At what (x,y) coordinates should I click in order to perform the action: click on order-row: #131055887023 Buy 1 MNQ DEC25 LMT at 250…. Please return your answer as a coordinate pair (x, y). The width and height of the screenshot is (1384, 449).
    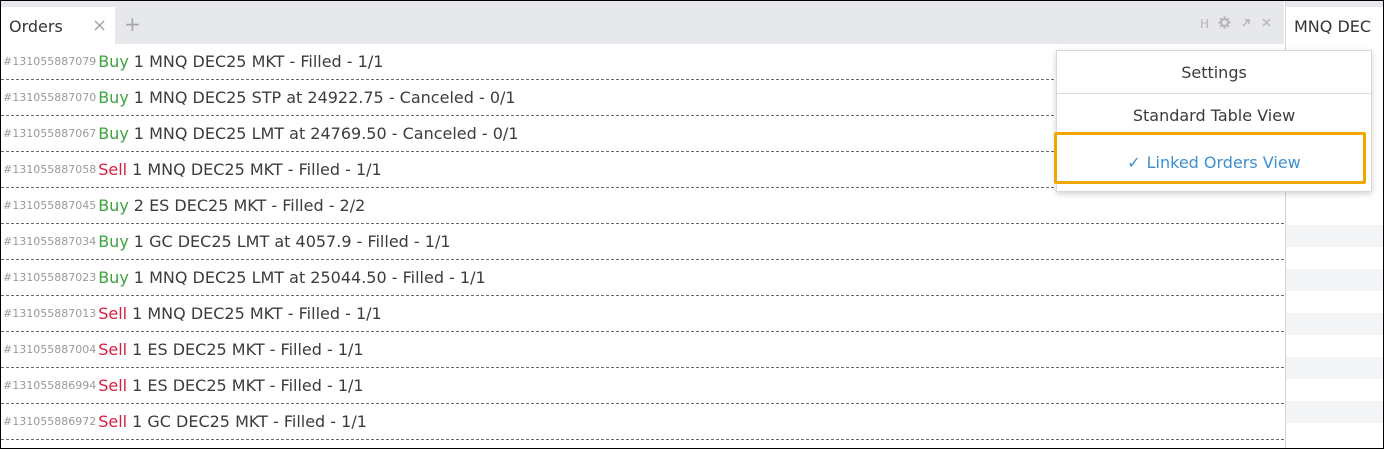
    Looking at the image, I should click on (642, 278).